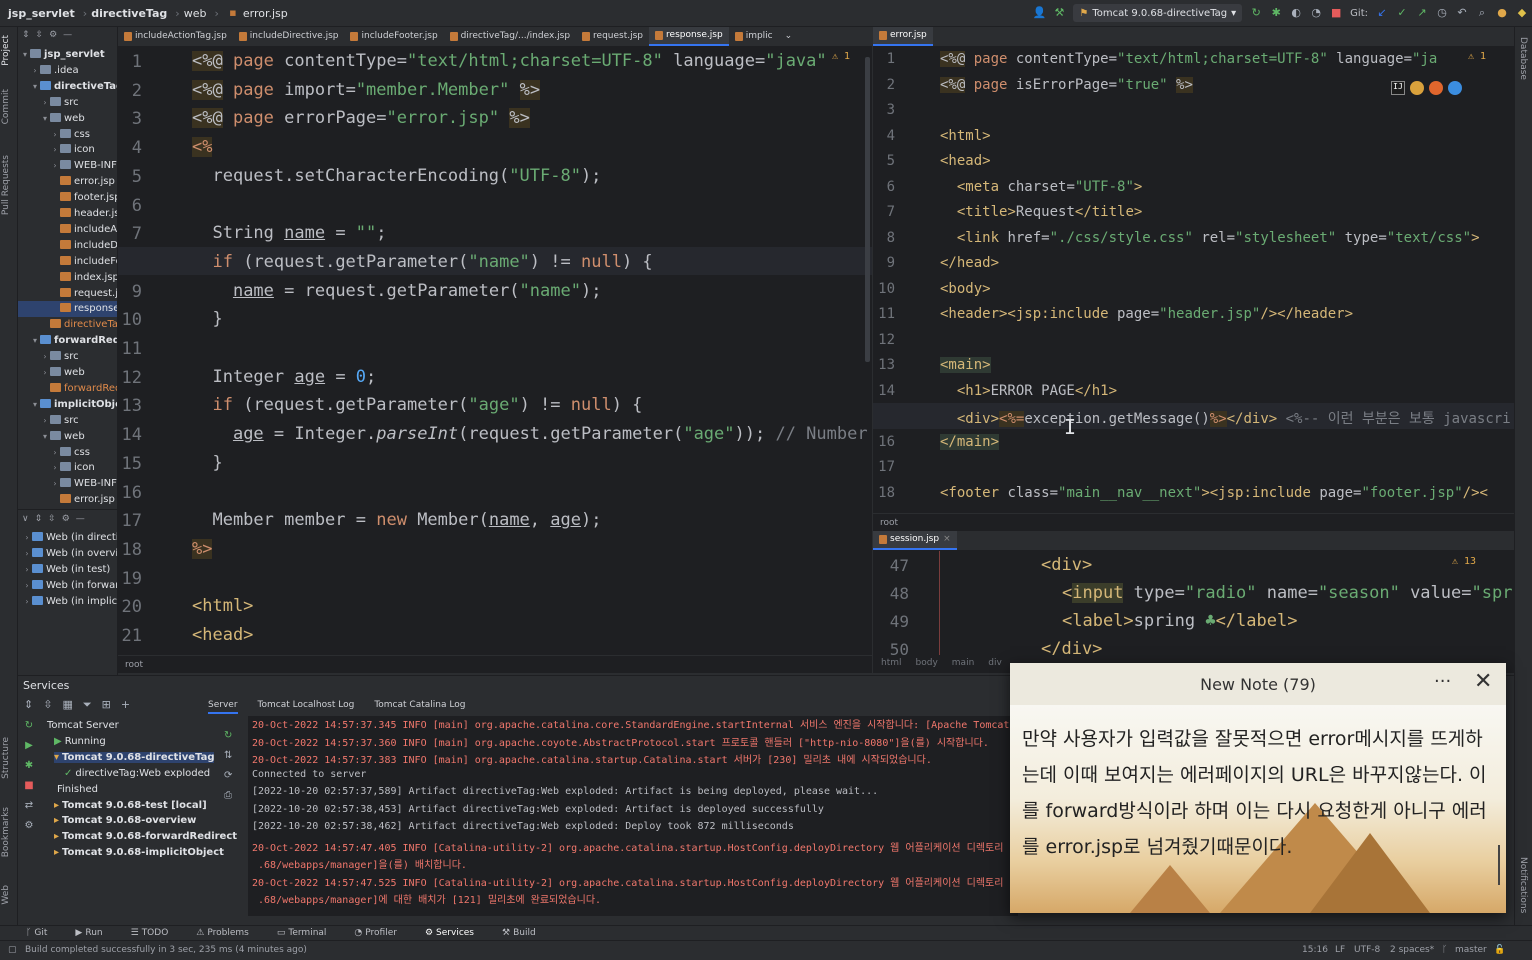  Describe the element at coordinates (53, 35) in the screenshot. I see `gear-icon: ⚙` at that location.